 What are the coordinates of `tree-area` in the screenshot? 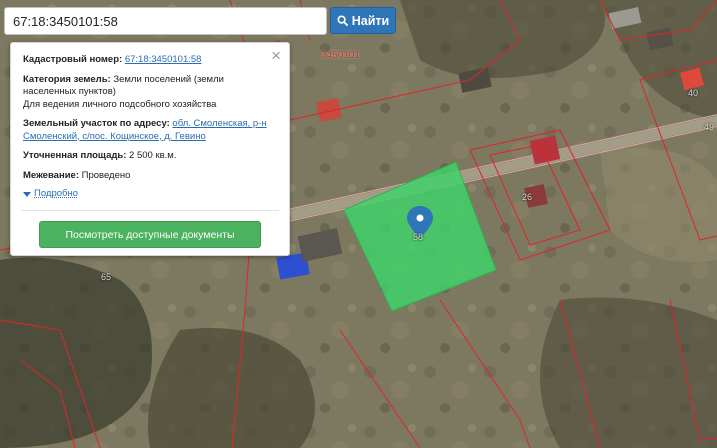 It's located at (628, 372).